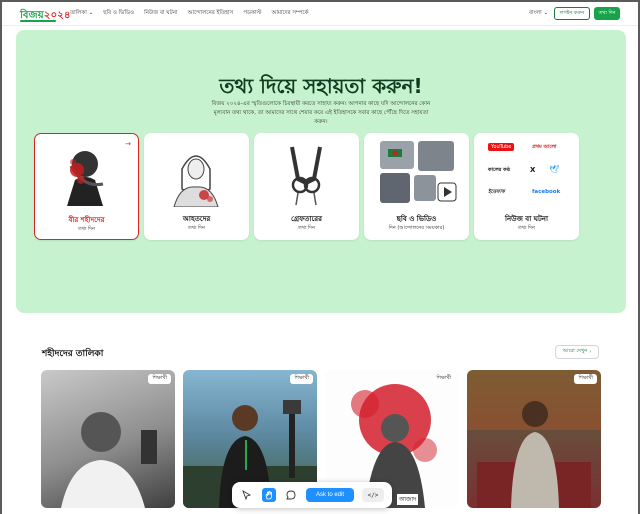 This screenshot has width=640, height=514. What do you see at coordinates (501, 147) in the screenshot?
I see `youtube-logo: YouTube` at bounding box center [501, 147].